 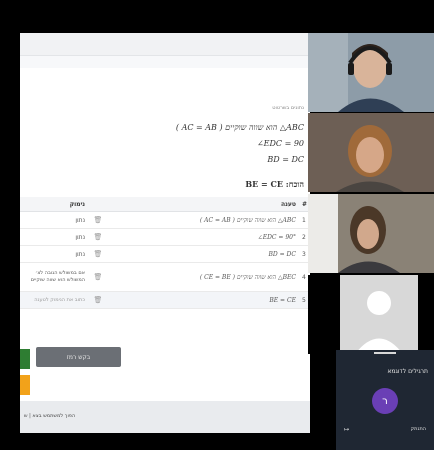 What do you see at coordinates (346, 429) in the screenshot?
I see `logout-icon: ↦` at bounding box center [346, 429].